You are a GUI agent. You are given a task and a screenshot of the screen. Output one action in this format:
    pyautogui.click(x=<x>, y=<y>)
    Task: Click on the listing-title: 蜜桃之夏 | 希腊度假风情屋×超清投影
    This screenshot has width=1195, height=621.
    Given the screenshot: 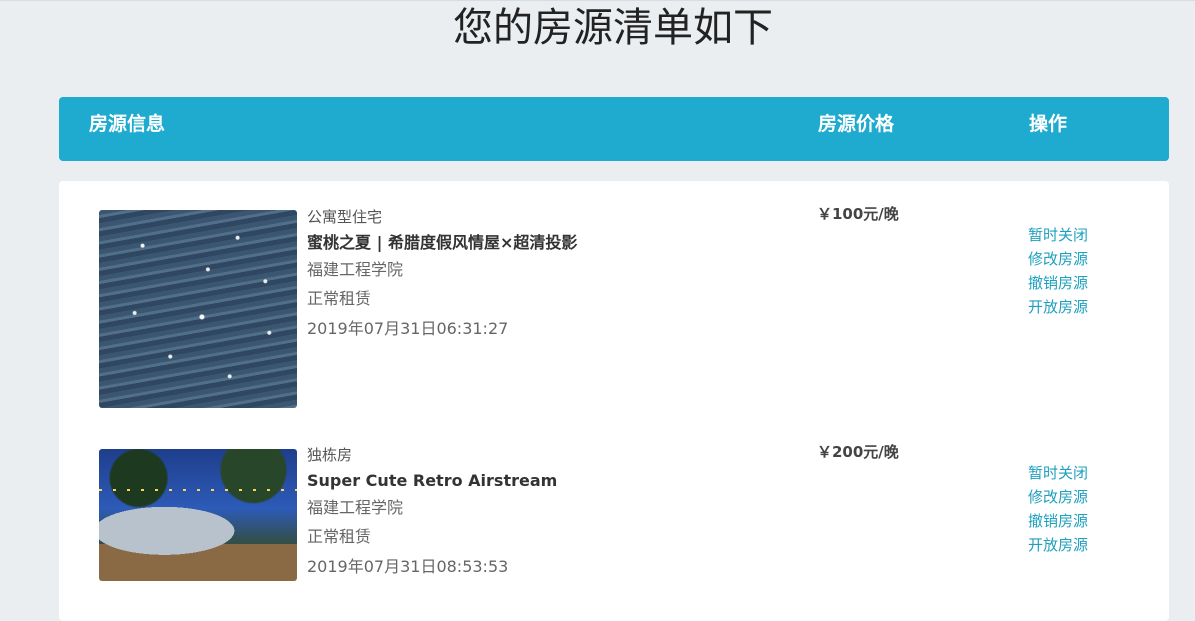 What is the action you would take?
    pyautogui.click(x=442, y=243)
    